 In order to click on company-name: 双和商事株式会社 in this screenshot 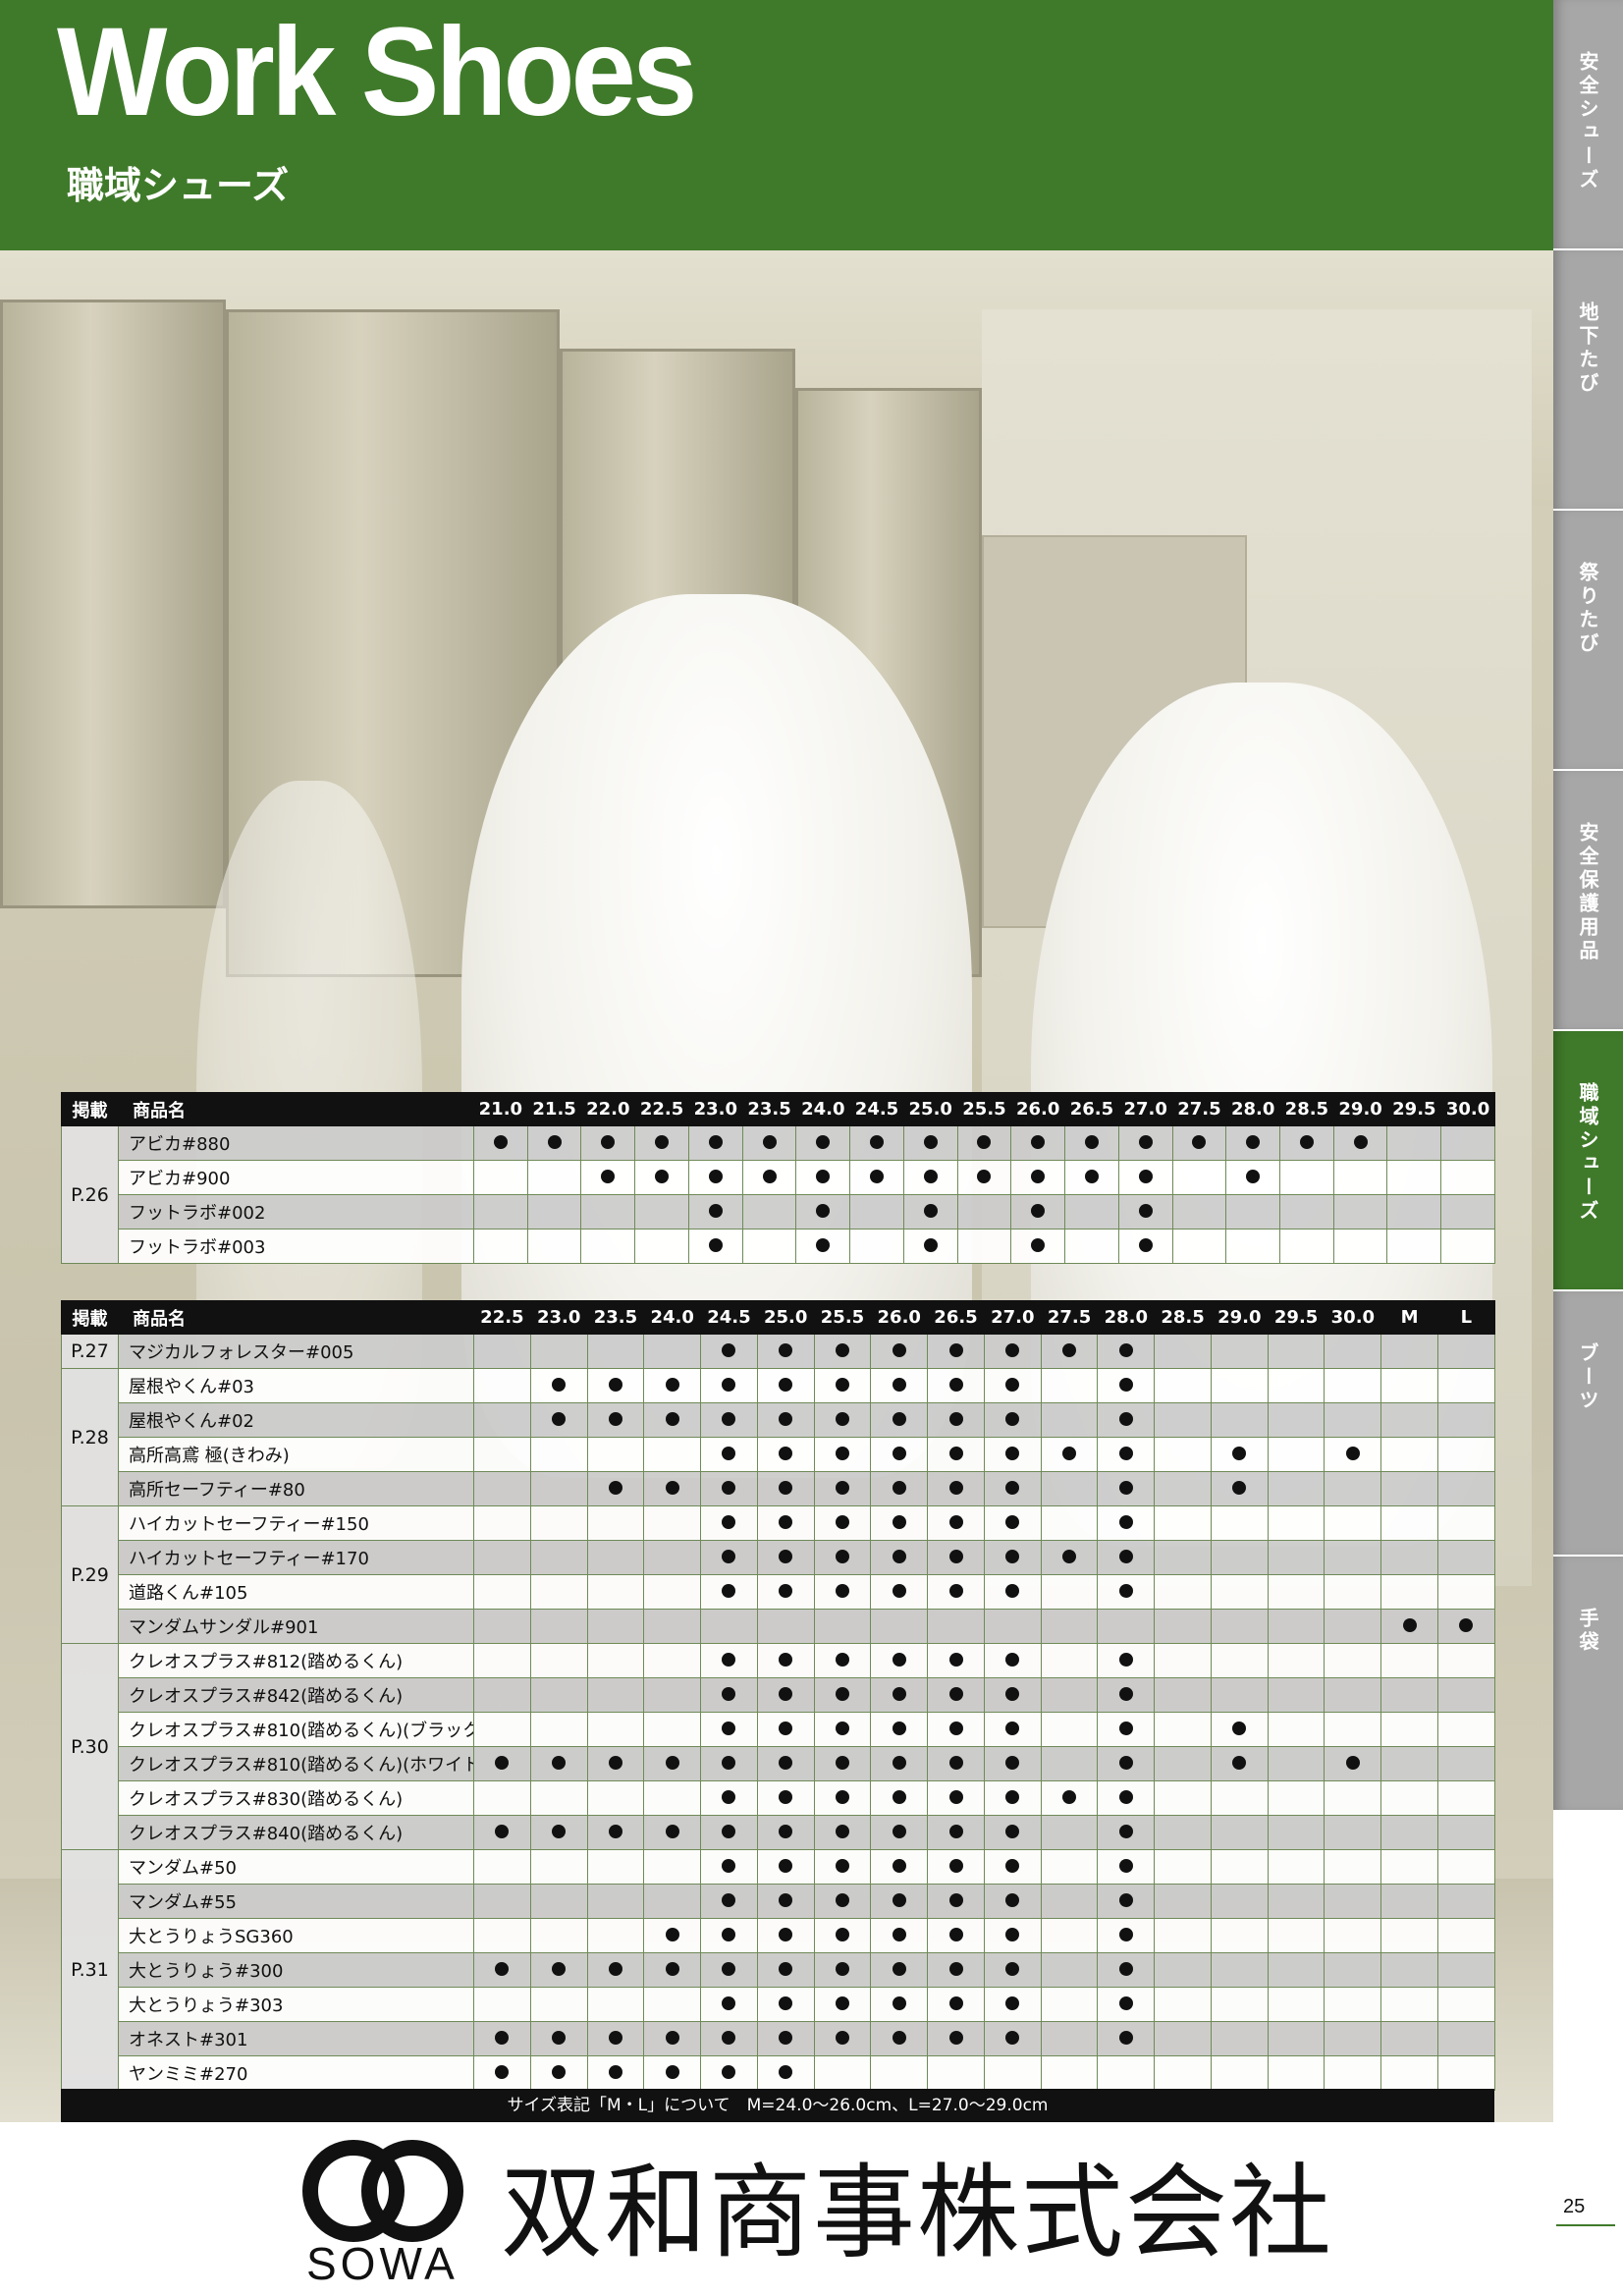, I will do `click(917, 2212)`.